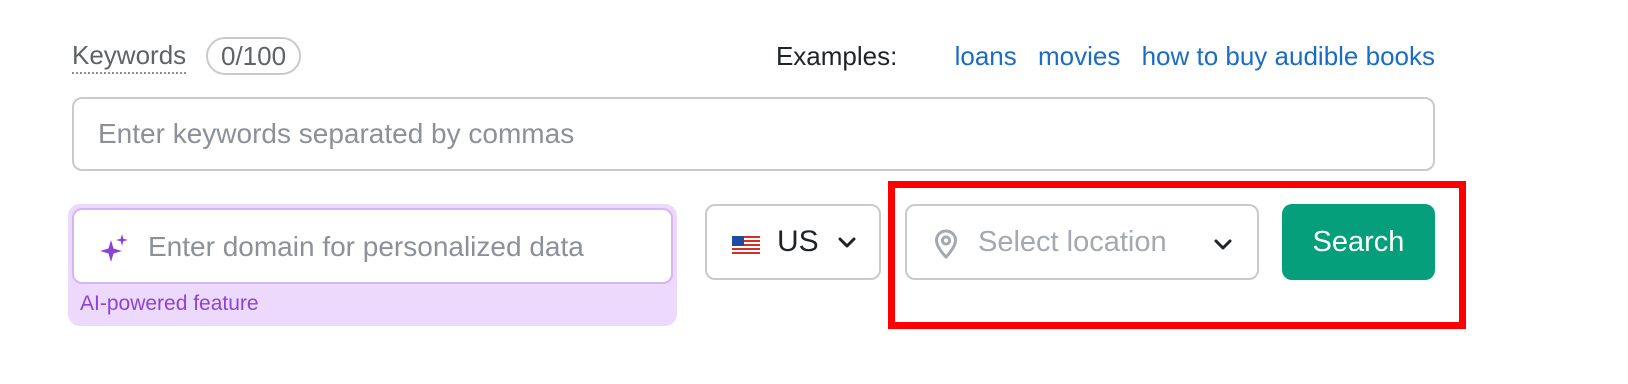  I want to click on domain-input: Enter domain for personalized data, so click(372, 246).